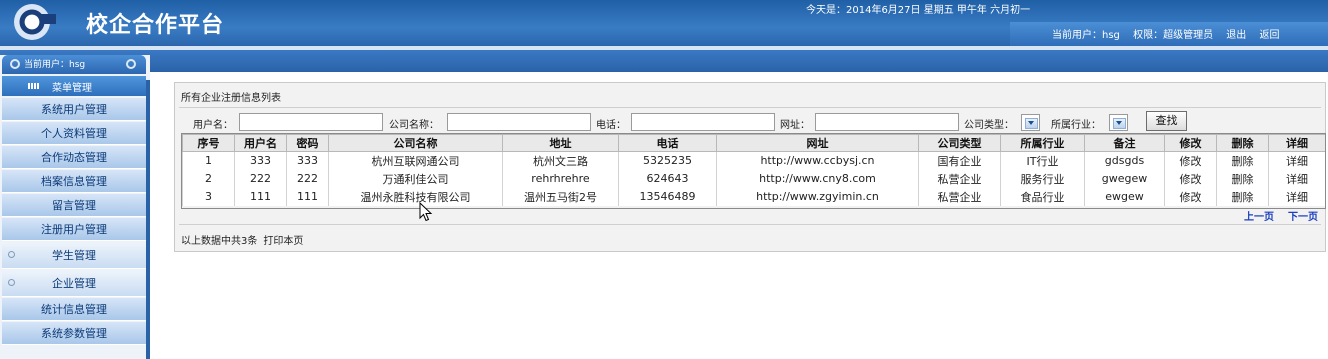 The width and height of the screenshot is (1328, 359). Describe the element at coordinates (560, 160) in the screenshot. I see `cell-address: 杭州文三路` at that location.